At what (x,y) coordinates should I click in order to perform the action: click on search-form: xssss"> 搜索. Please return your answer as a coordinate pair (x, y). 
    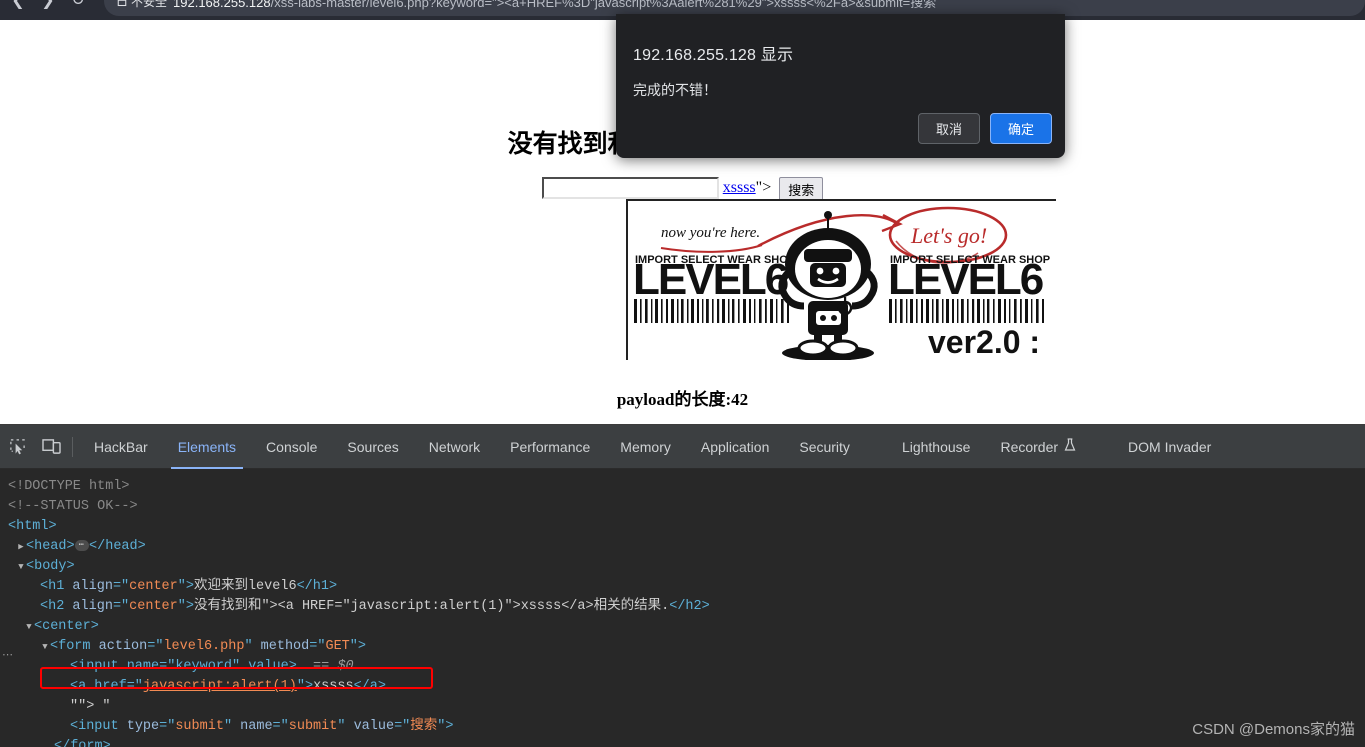
    Looking at the image, I should click on (682, 189).